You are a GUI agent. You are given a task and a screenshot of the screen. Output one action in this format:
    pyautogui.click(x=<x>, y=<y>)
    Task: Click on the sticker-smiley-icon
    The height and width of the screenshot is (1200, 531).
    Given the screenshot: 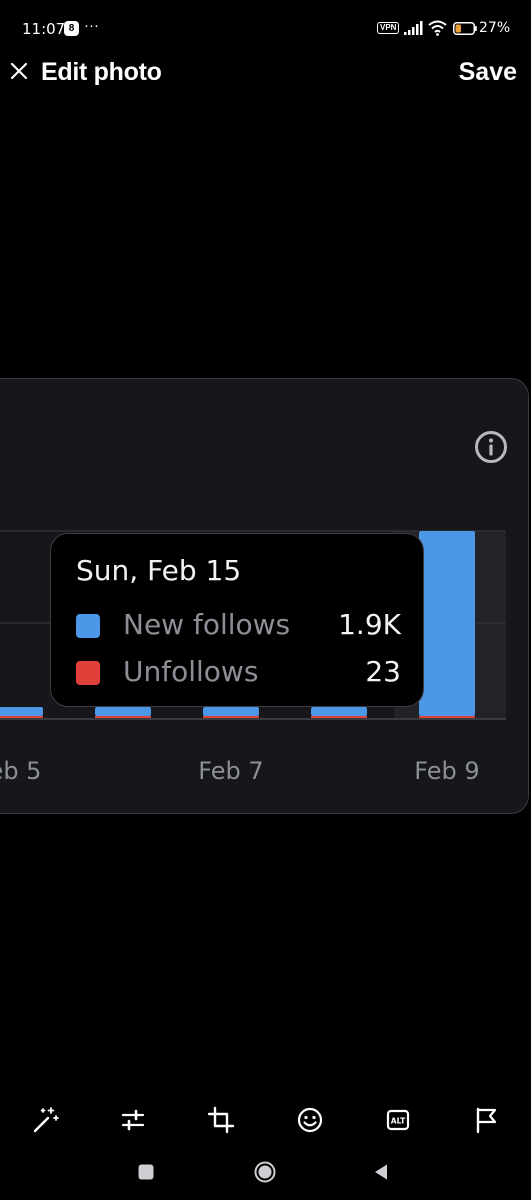 What is the action you would take?
    pyautogui.click(x=310, y=1120)
    